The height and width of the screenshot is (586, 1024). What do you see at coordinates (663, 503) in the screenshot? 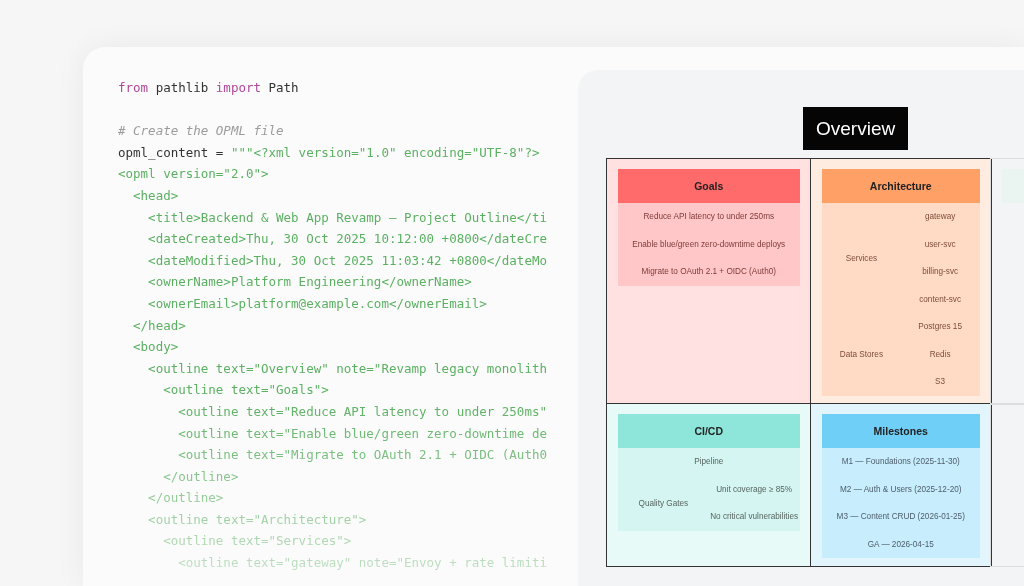
I see `node-label: Quality Gates` at bounding box center [663, 503].